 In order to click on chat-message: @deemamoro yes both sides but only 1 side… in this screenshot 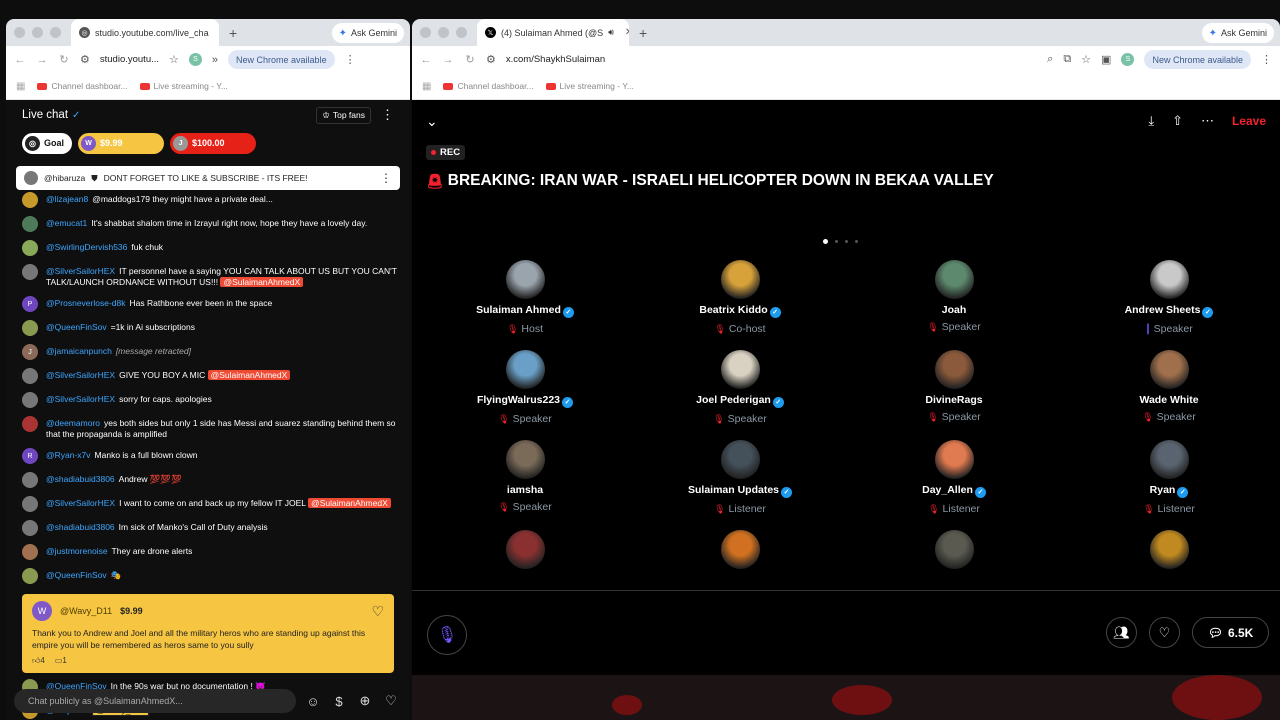, I will do `click(210, 428)`.